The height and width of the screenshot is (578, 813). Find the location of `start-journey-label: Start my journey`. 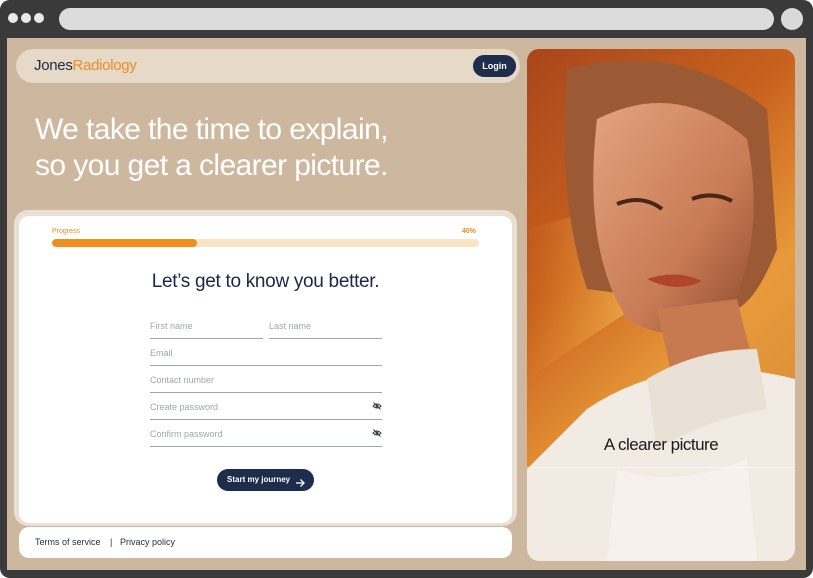

start-journey-label: Start my journey is located at coordinates (259, 479).